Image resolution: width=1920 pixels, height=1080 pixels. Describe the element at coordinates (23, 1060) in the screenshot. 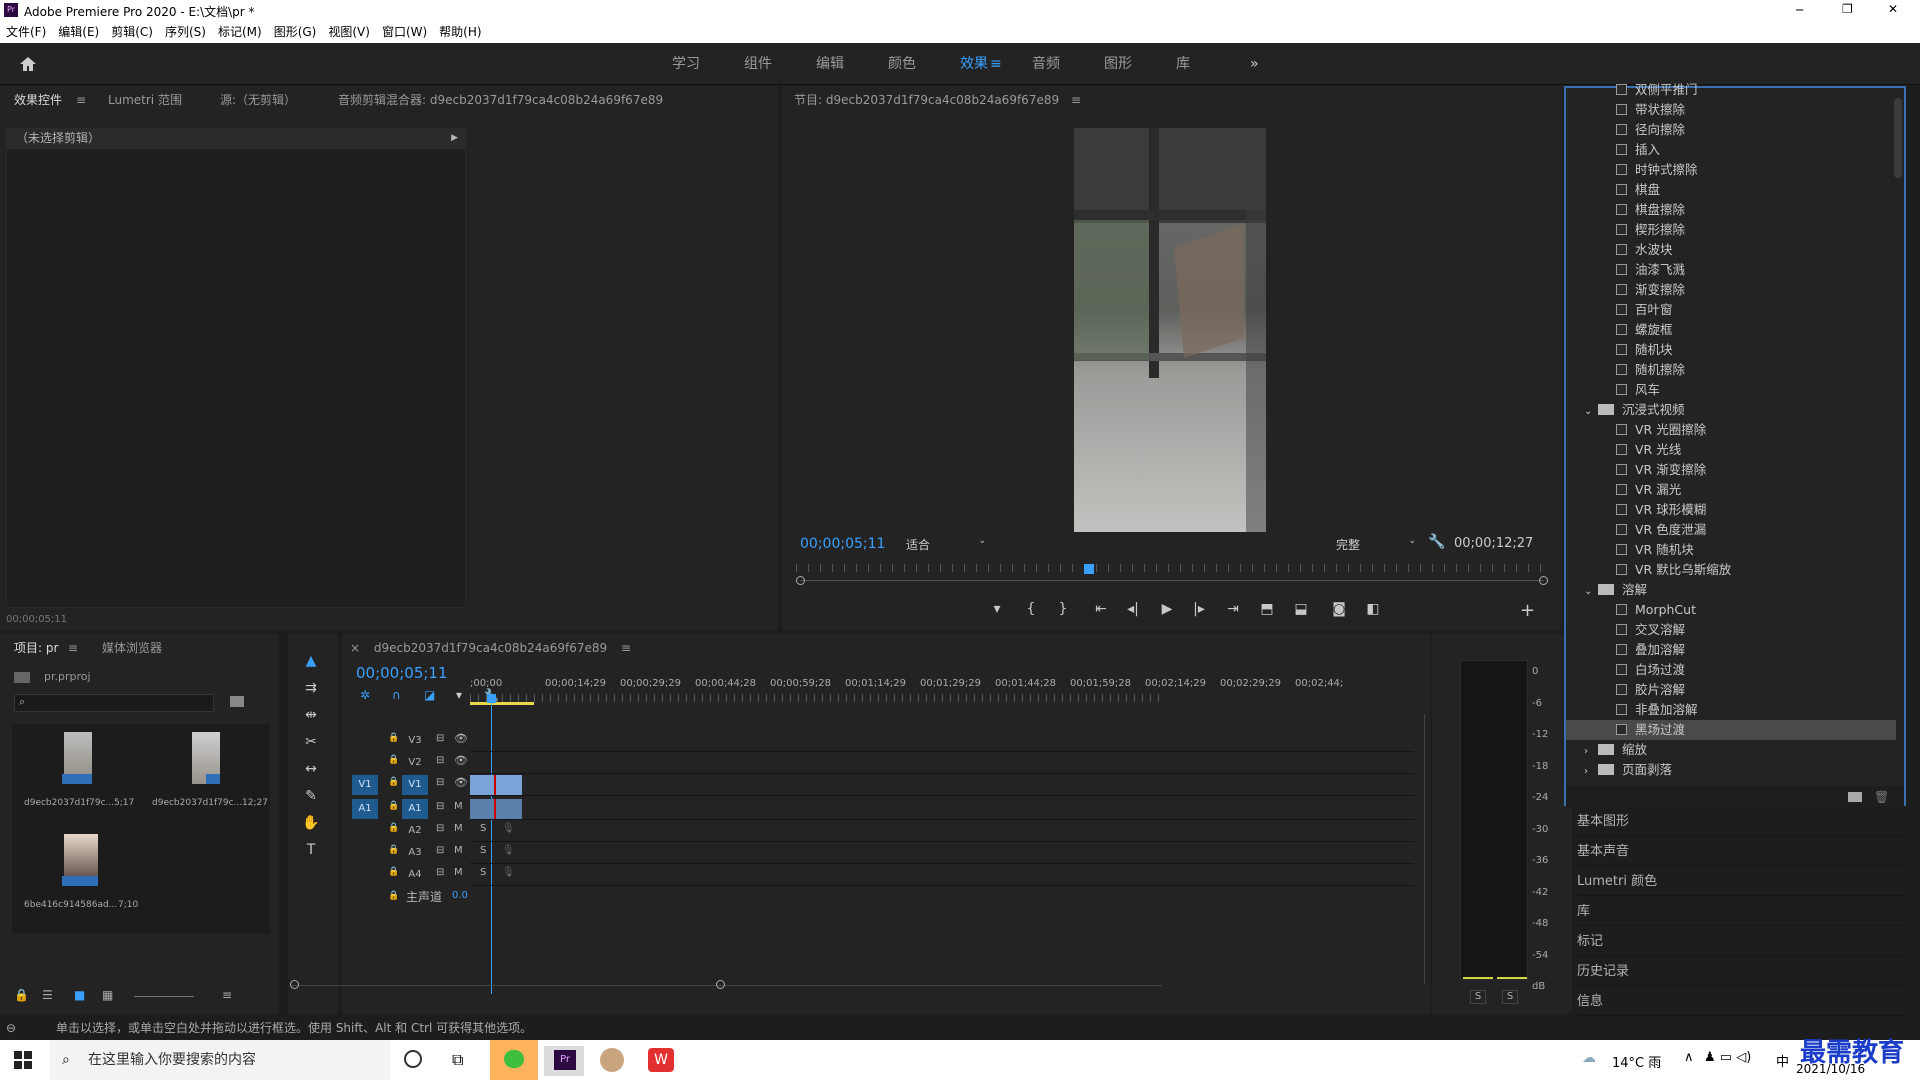

I see `start-windows-icon` at that location.